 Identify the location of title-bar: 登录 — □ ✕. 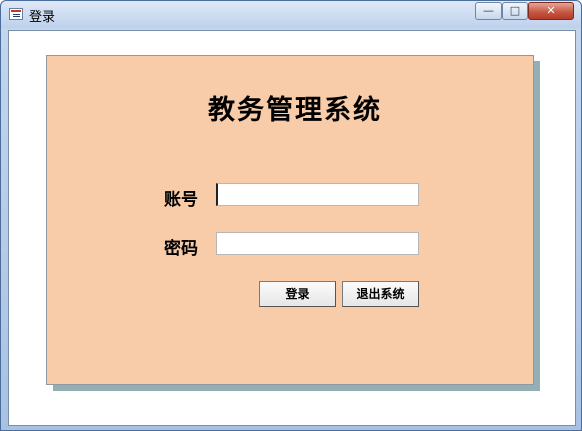
(291, 14).